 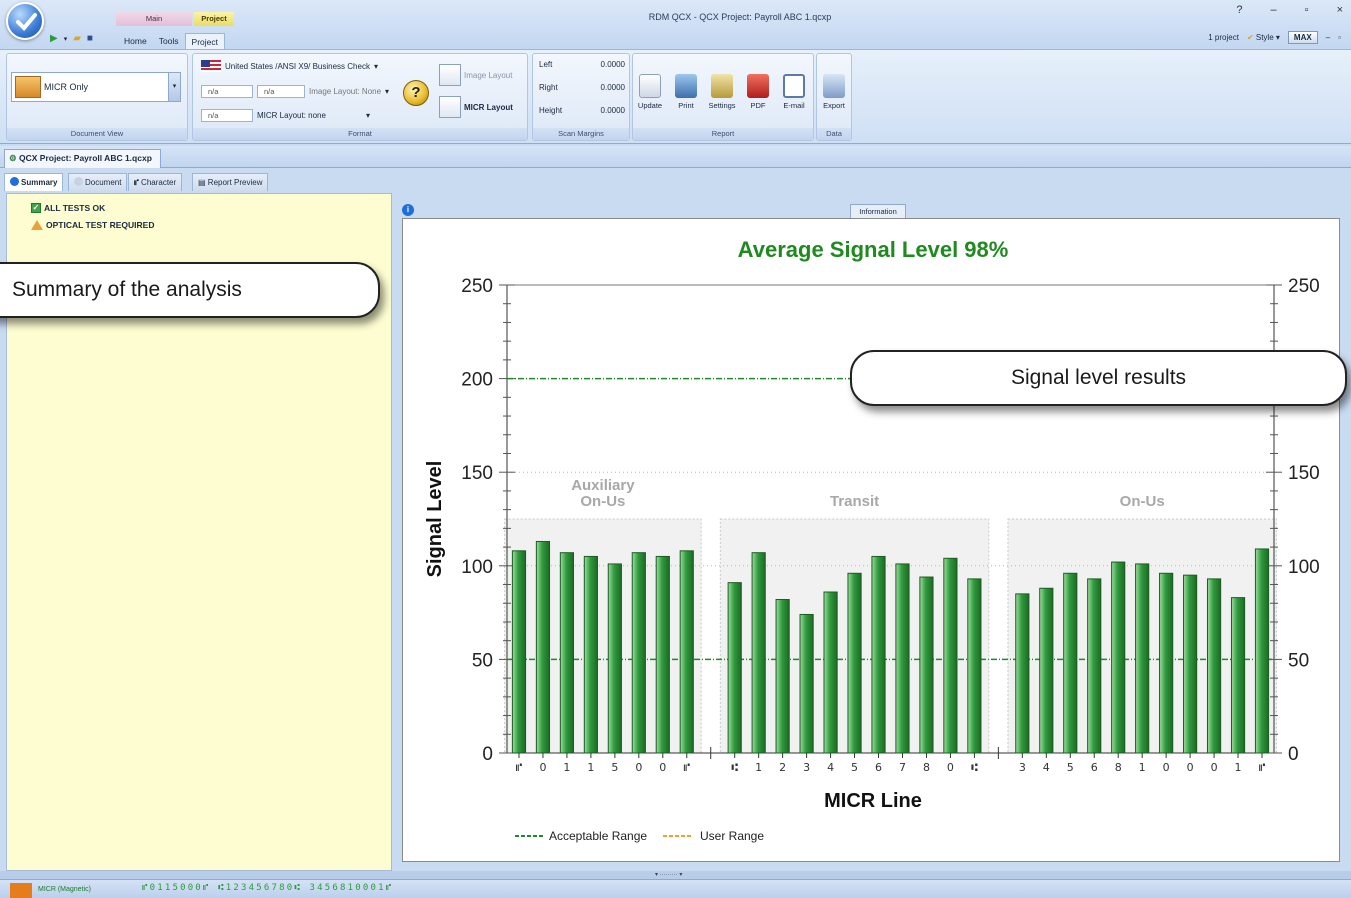 I want to click on na-field-1: n/a, so click(x=227, y=91).